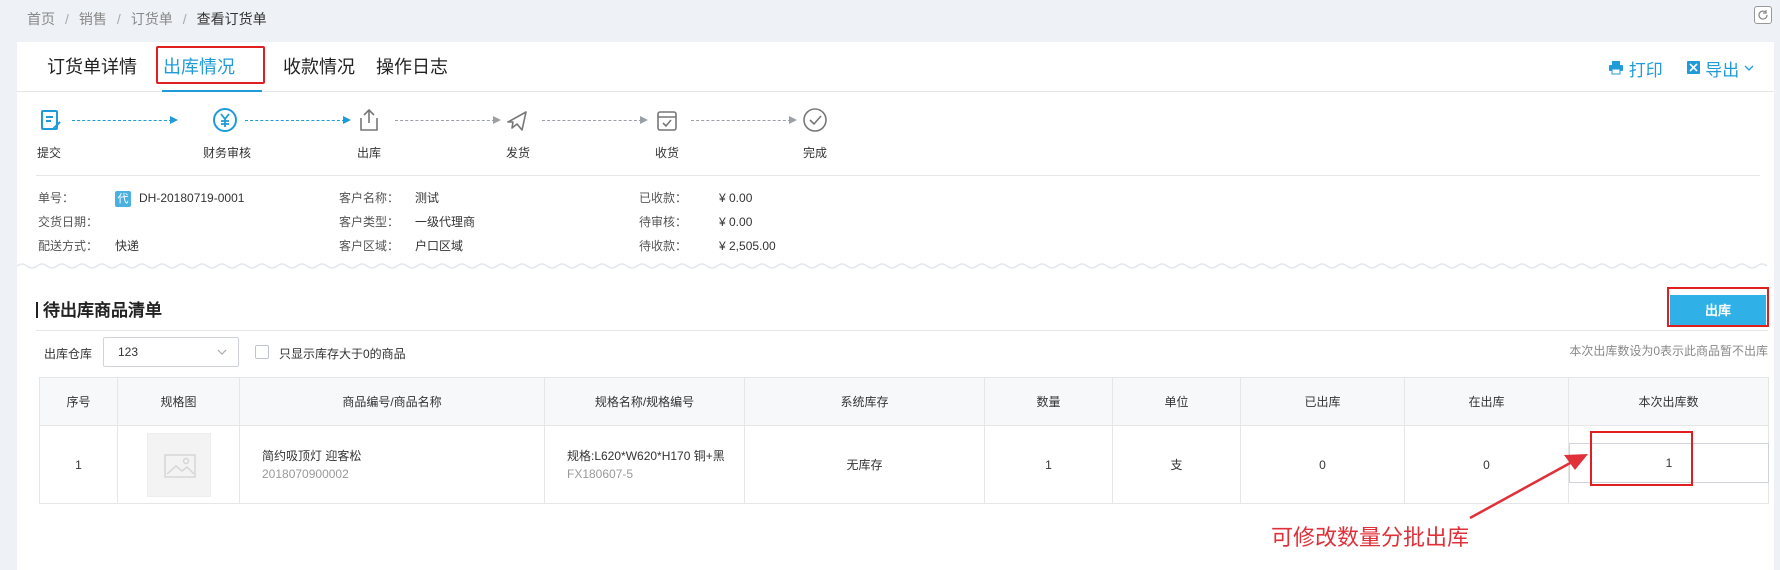  I want to click on step-label: 出库, so click(369, 153).